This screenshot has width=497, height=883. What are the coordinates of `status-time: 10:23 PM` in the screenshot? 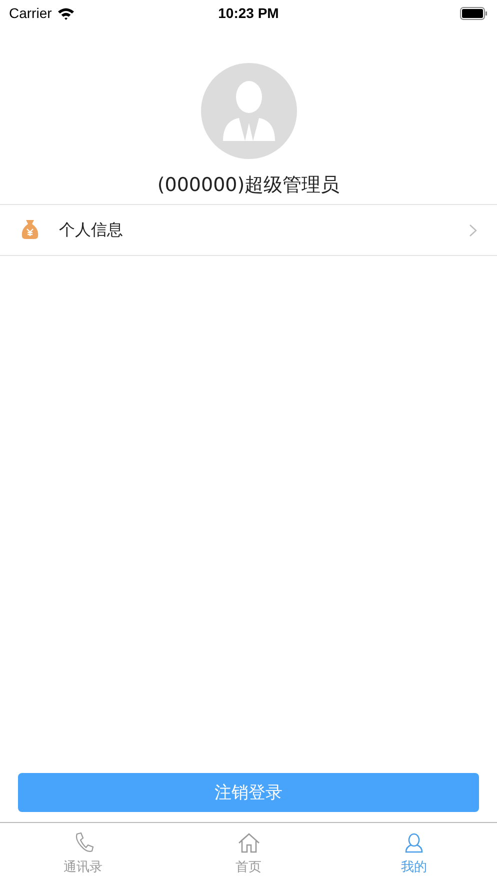 It's located at (248, 13).